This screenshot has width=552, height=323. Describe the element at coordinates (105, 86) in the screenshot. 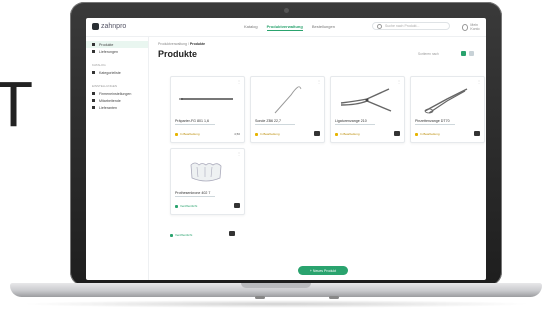

I see `sidebar-section-heading: EINSTELLUNGEN` at that location.